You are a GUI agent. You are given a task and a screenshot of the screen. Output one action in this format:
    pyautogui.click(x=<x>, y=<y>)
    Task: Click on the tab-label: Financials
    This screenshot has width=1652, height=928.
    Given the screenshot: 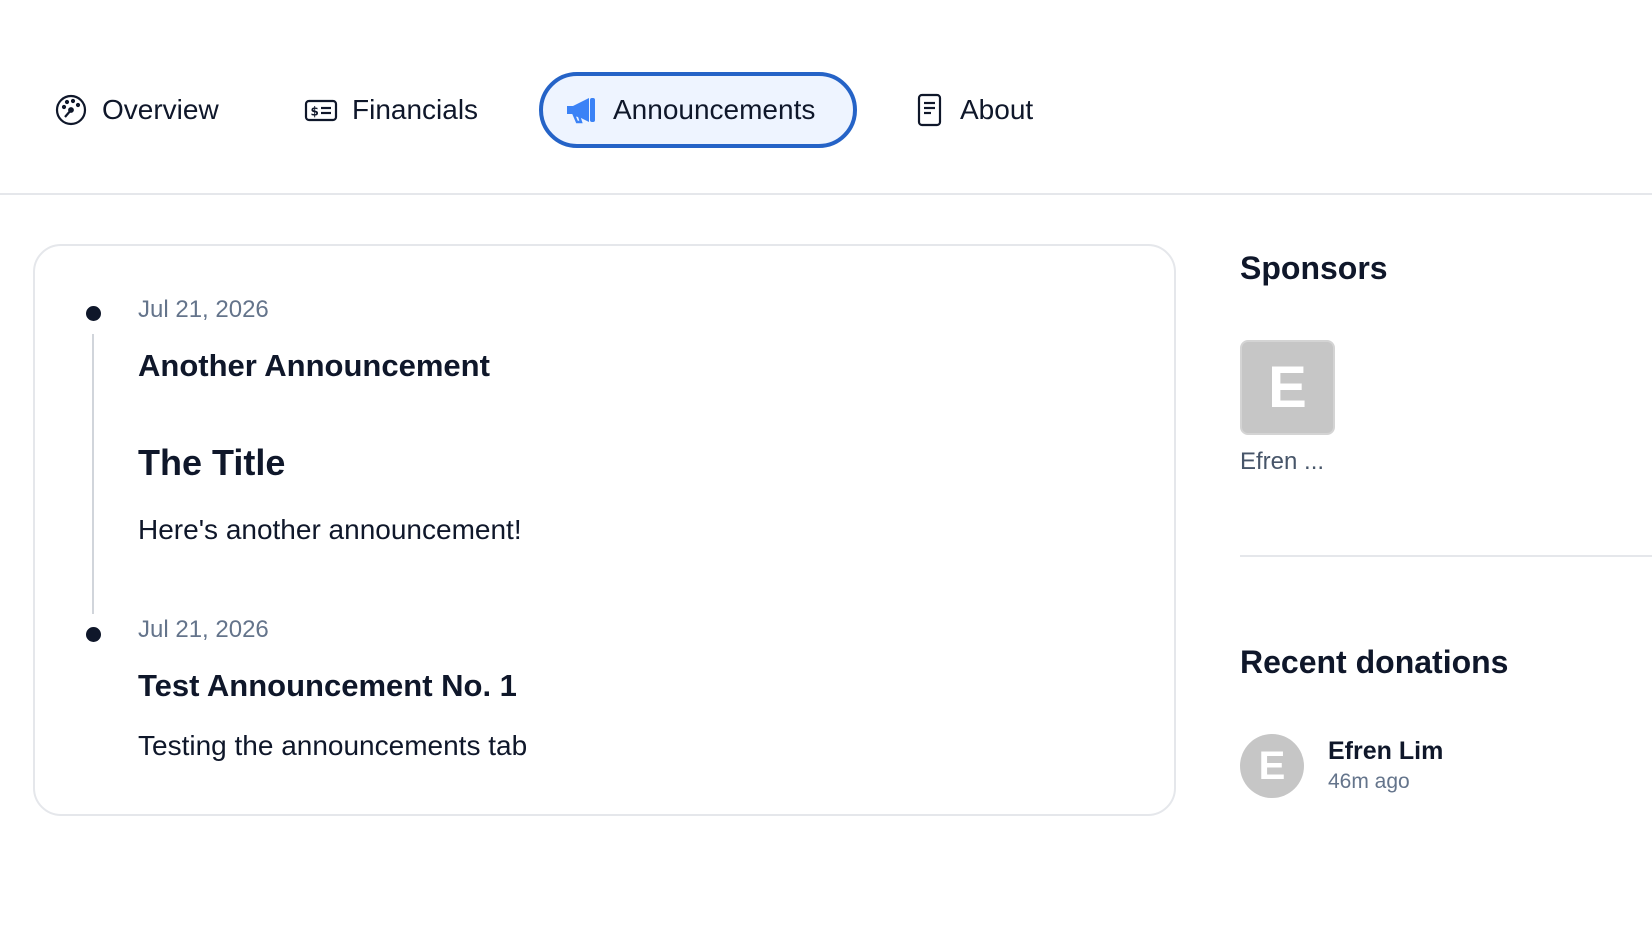 What is the action you would take?
    pyautogui.click(x=415, y=109)
    